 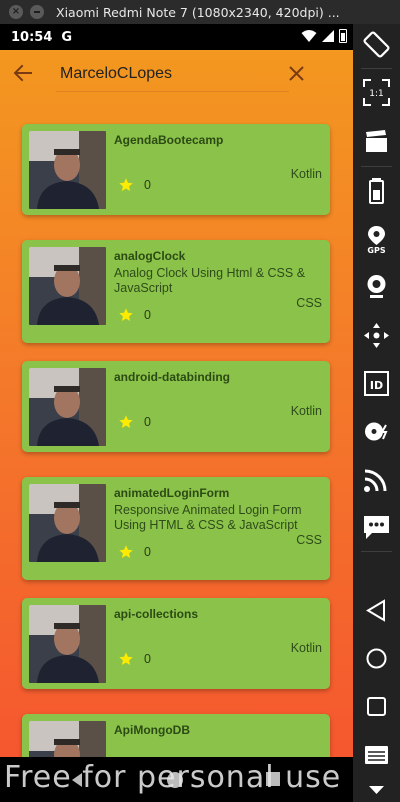 I want to click on repo-name: analogClock, so click(x=150, y=256).